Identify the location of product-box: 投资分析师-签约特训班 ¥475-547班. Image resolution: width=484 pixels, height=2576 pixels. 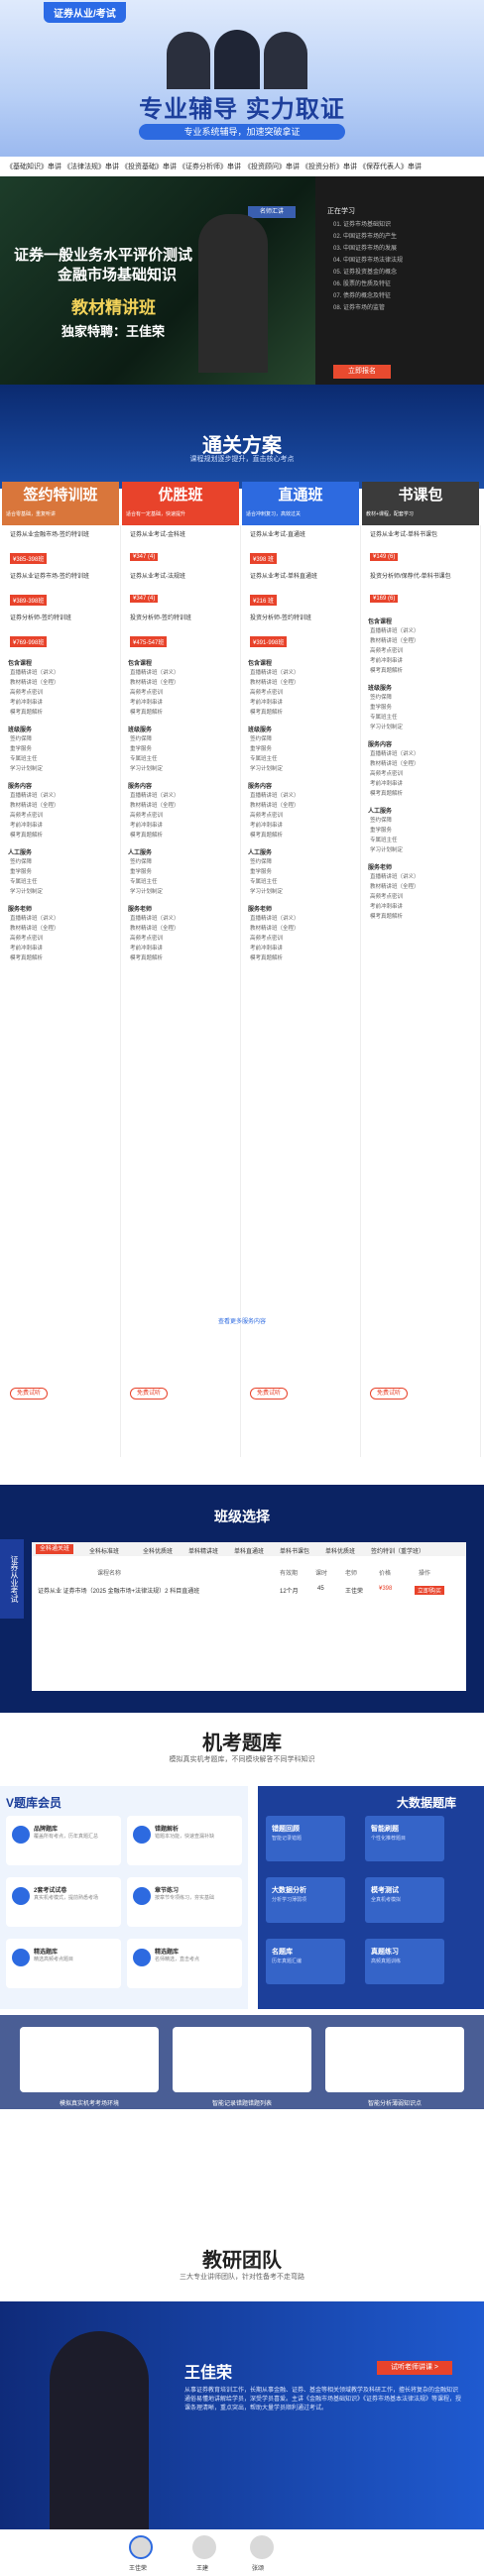
(182, 632).